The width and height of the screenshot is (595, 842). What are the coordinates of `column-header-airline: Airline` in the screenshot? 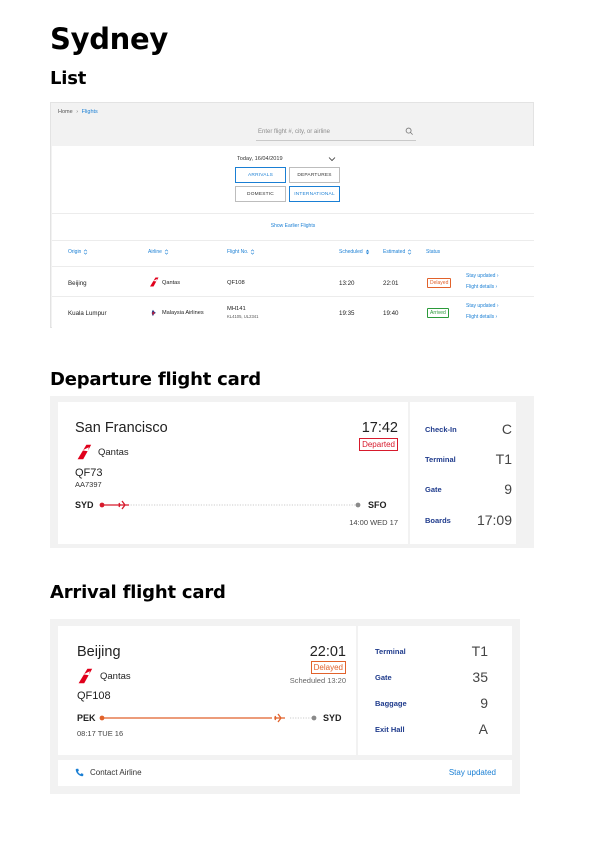 It's located at (158, 252).